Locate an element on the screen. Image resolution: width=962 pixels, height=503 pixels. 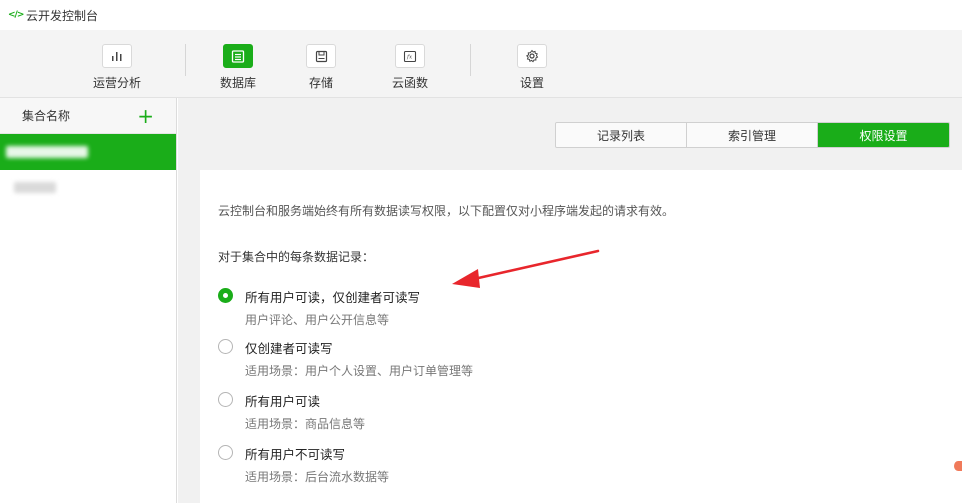
option-subtitle: 适用场景：用户个人设置、用户订单管理等 is located at coordinates (359, 371).